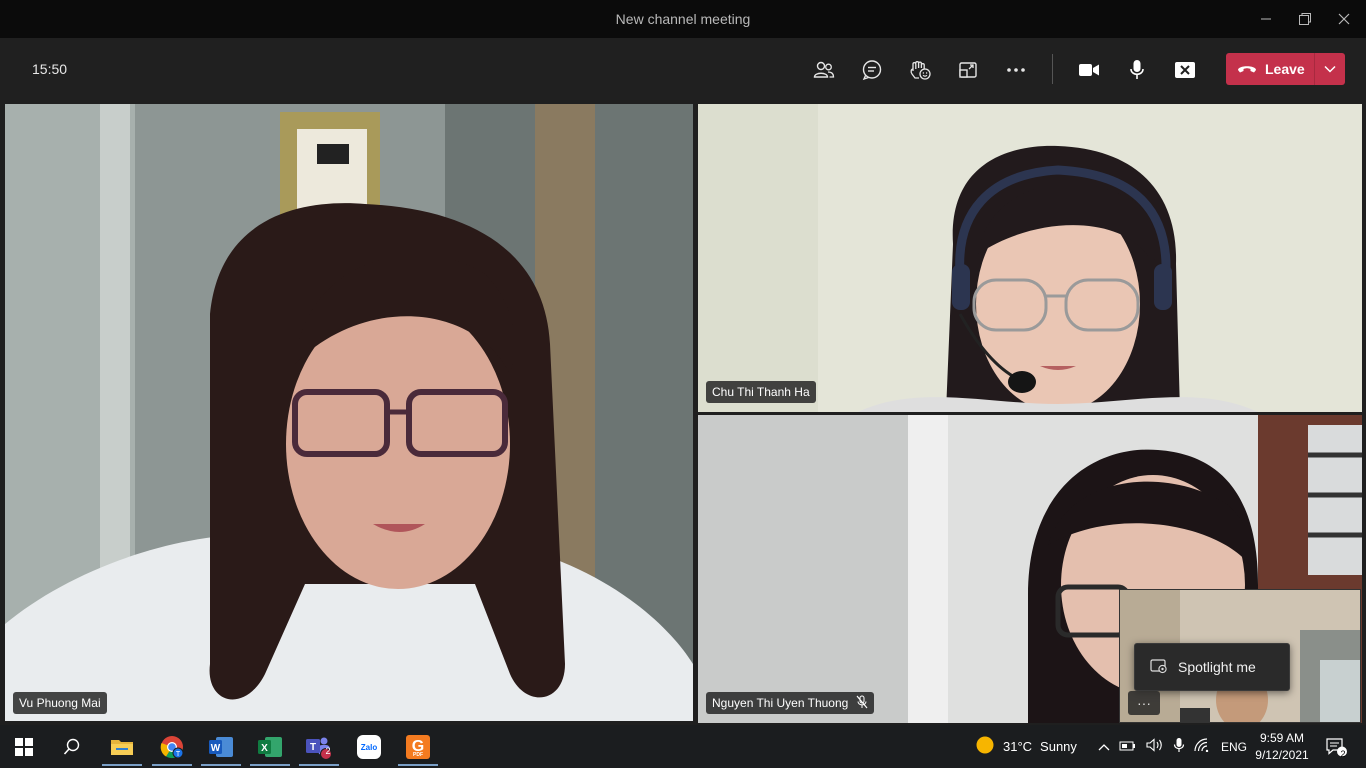 The width and height of the screenshot is (1366, 768). Describe the element at coordinates (264, 748) in the screenshot. I see `svg-text: X` at that location.